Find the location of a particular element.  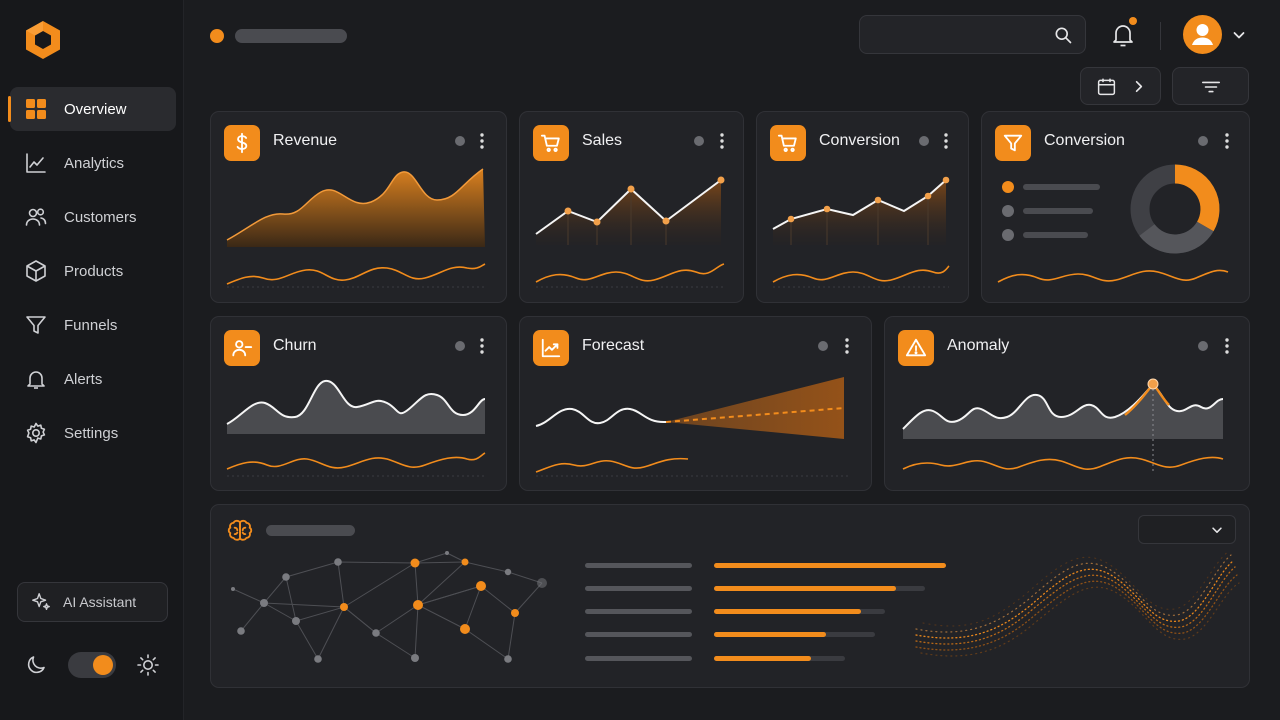

calendar-icon is located at coordinates (1106, 87).